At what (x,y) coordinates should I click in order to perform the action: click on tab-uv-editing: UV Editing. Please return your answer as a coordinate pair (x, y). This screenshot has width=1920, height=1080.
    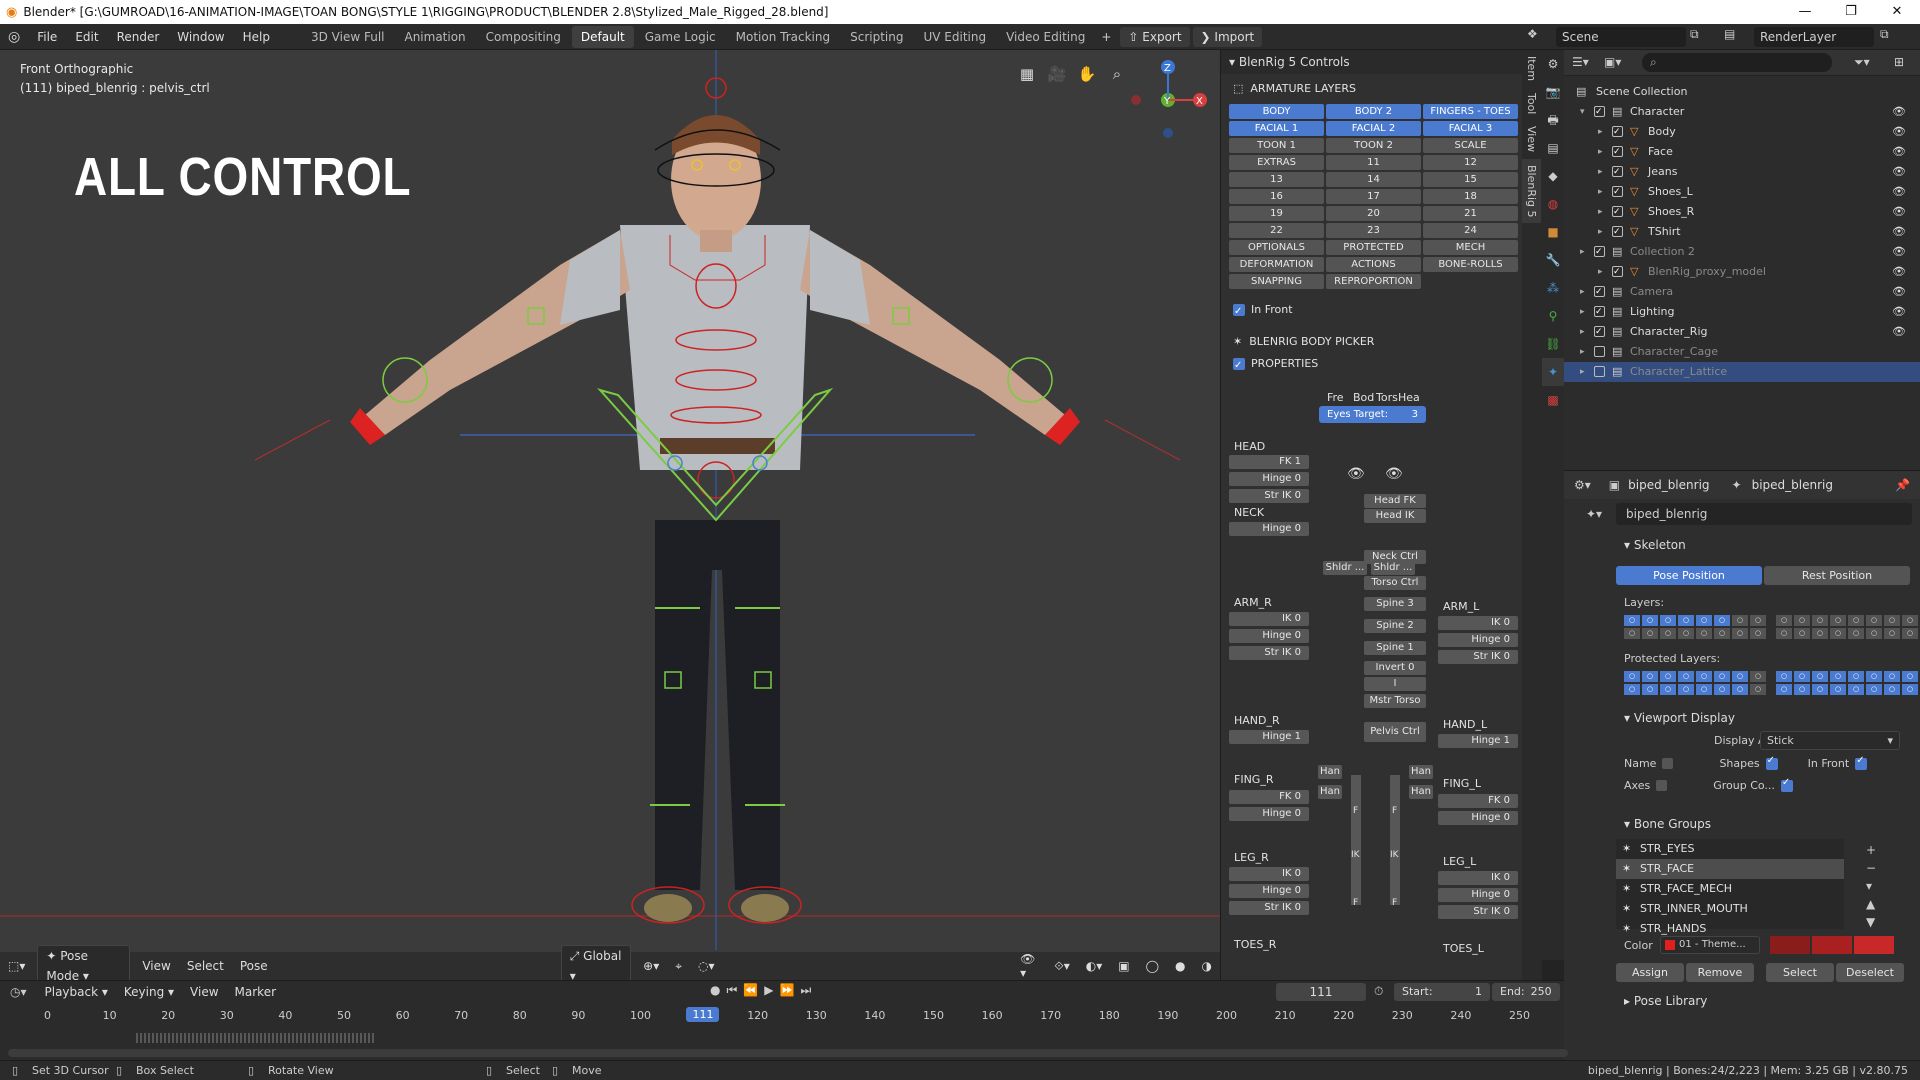
    Looking at the image, I should click on (954, 37).